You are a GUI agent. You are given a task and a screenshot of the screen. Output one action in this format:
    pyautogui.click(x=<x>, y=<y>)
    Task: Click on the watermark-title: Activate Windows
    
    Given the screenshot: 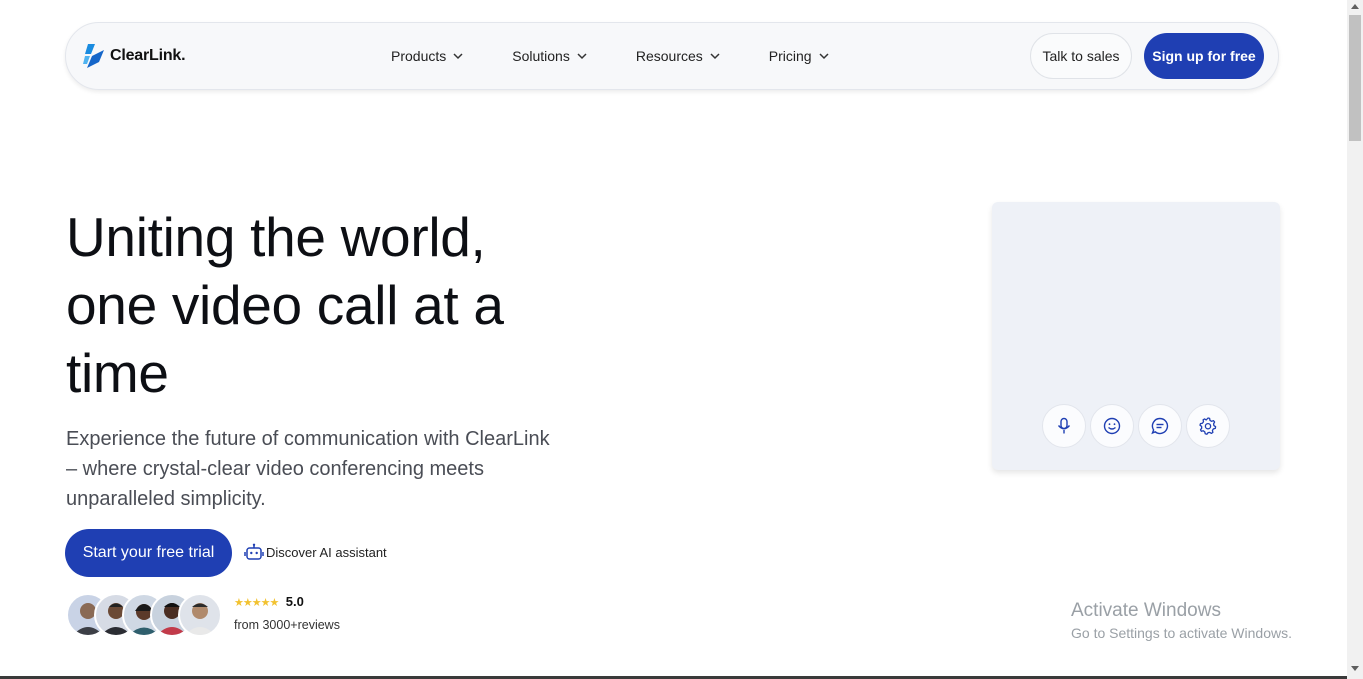 What is the action you would take?
    pyautogui.click(x=1146, y=610)
    